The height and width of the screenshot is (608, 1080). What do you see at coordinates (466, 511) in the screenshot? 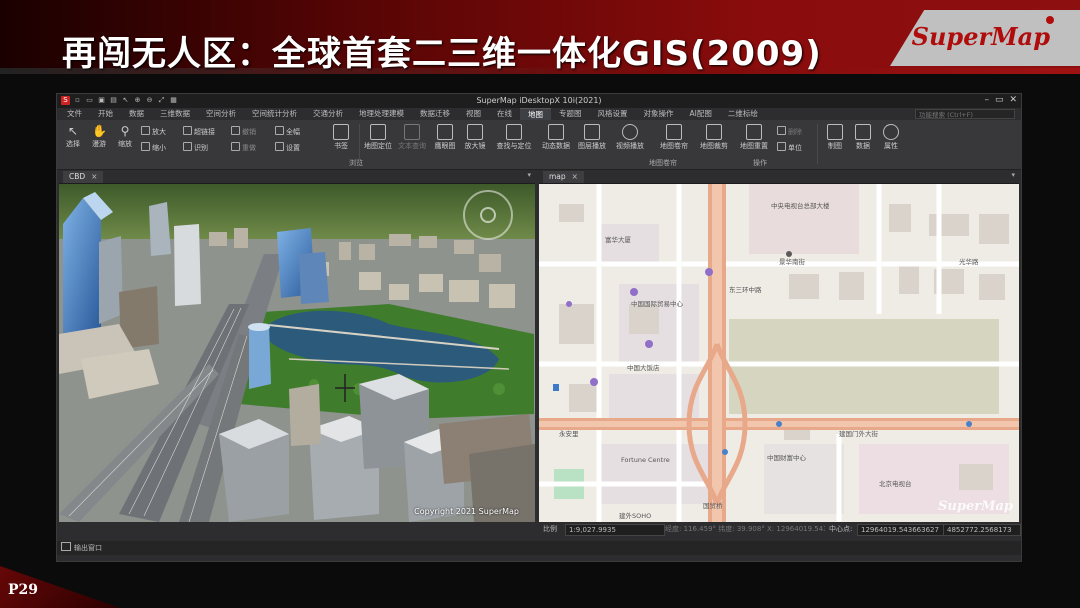
I see `scene-copyright: Copyright 2021 SuperMap` at bounding box center [466, 511].